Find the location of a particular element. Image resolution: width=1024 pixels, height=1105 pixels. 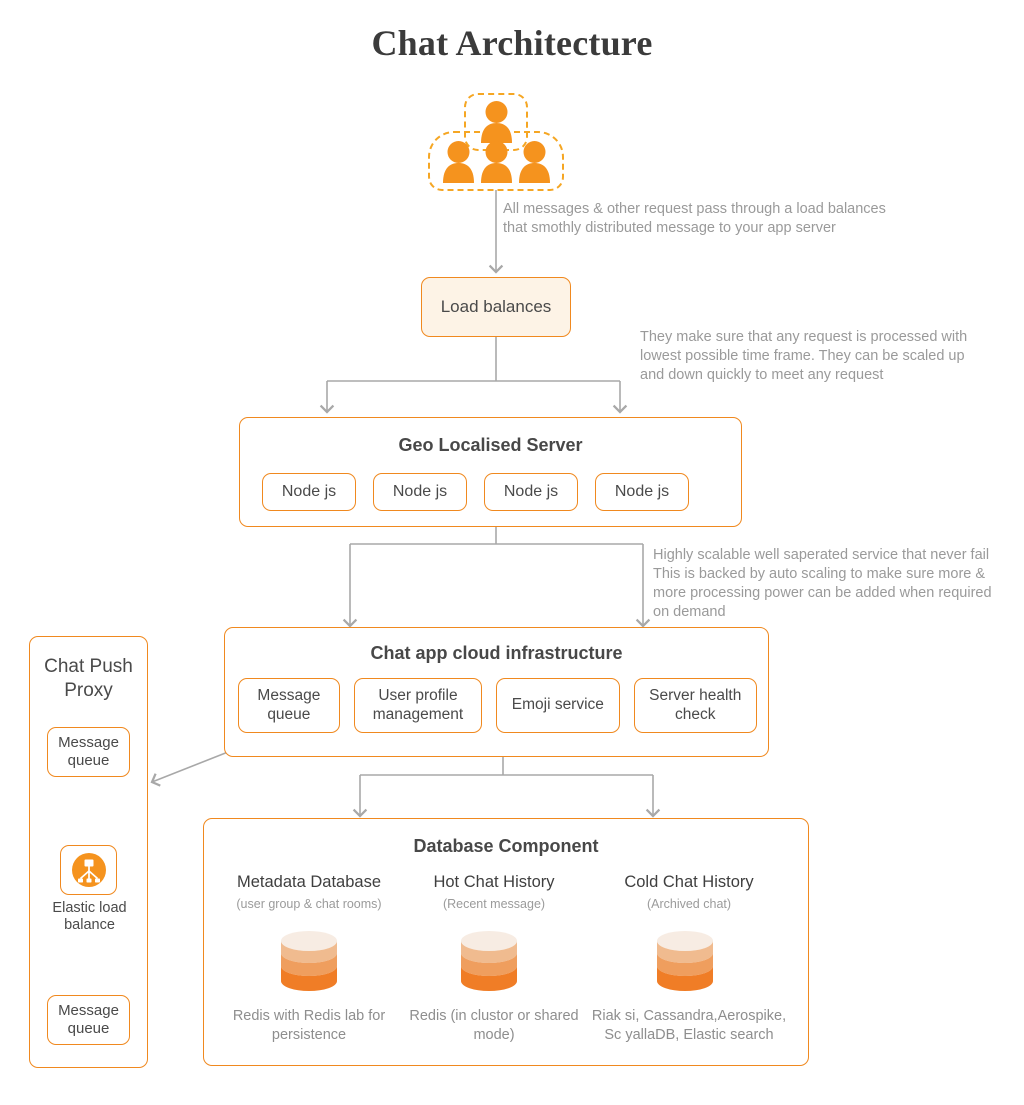

service-message-queue: Message queue is located at coordinates (289, 705).